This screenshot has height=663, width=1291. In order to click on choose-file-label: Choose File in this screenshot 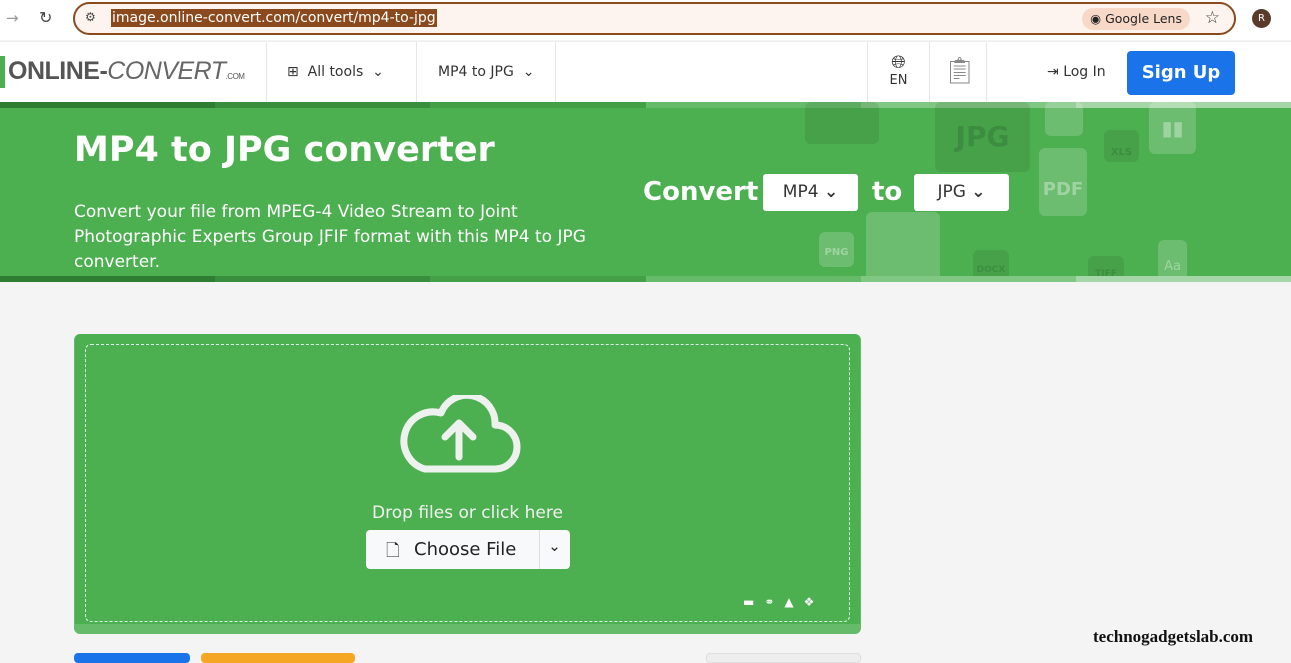, I will do `click(465, 549)`.